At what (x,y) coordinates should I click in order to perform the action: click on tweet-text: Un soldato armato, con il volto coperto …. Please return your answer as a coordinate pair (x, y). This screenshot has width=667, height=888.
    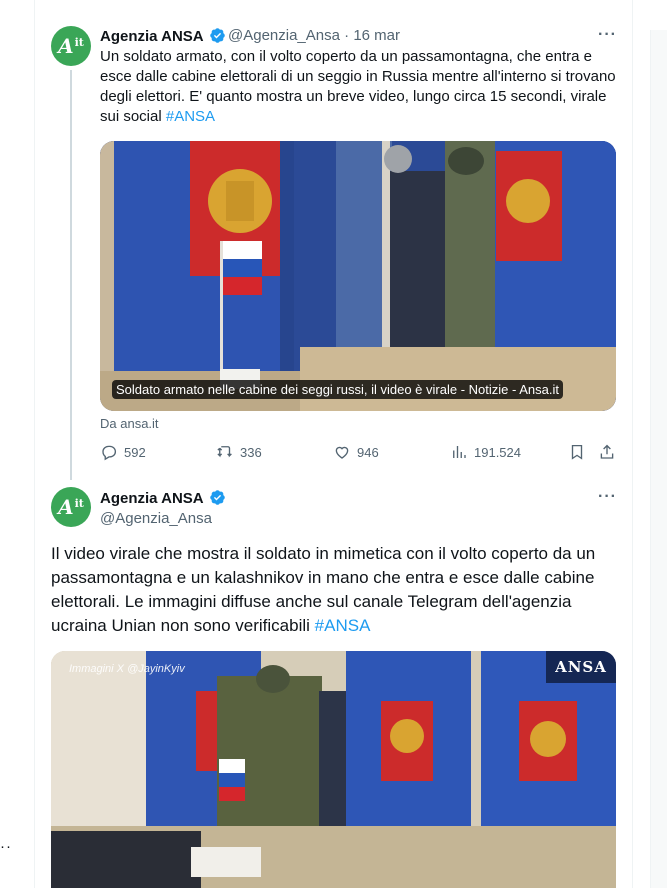
    Looking at the image, I should click on (358, 86).